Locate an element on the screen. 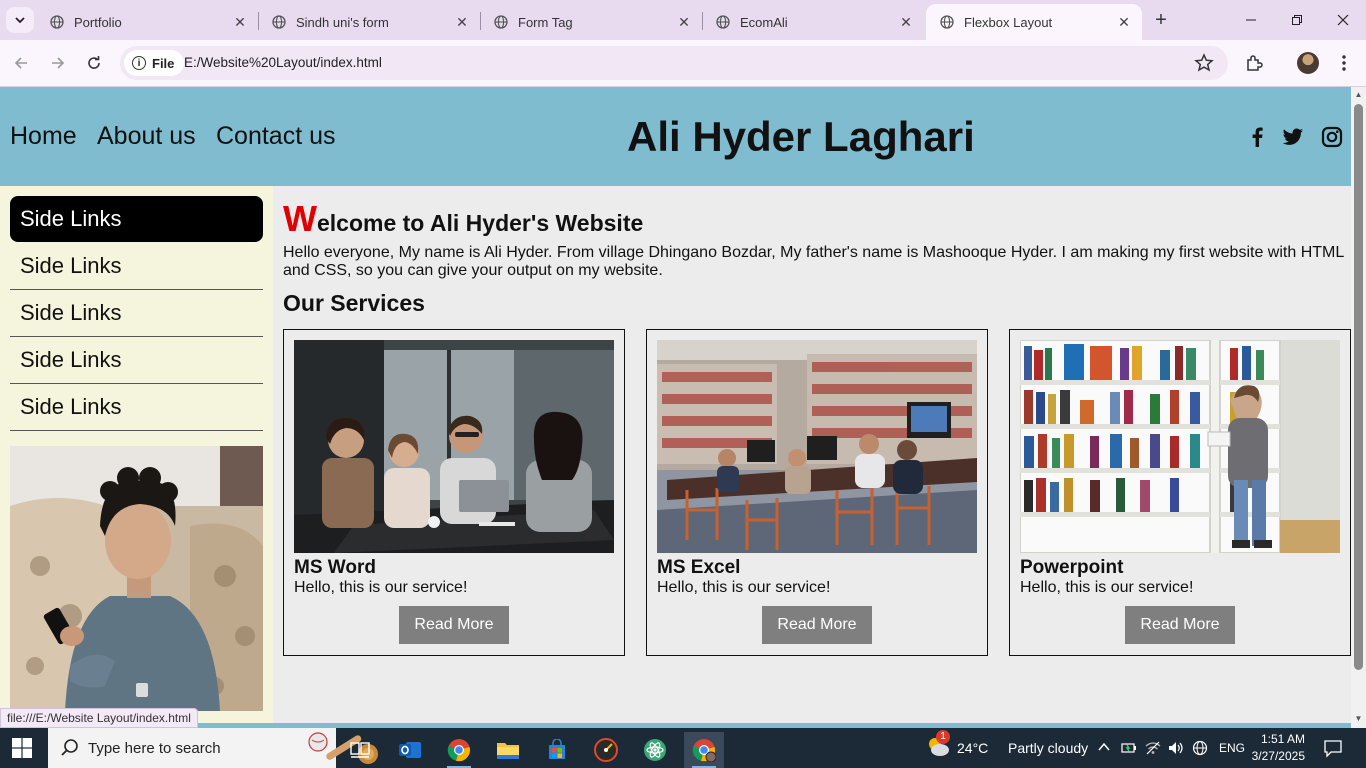 This screenshot has height=768, width=1366. speedometer-icon is located at coordinates (606, 750).